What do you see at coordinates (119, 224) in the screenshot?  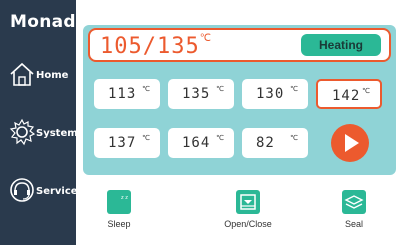 I see `sleep-label: Sleep` at bounding box center [119, 224].